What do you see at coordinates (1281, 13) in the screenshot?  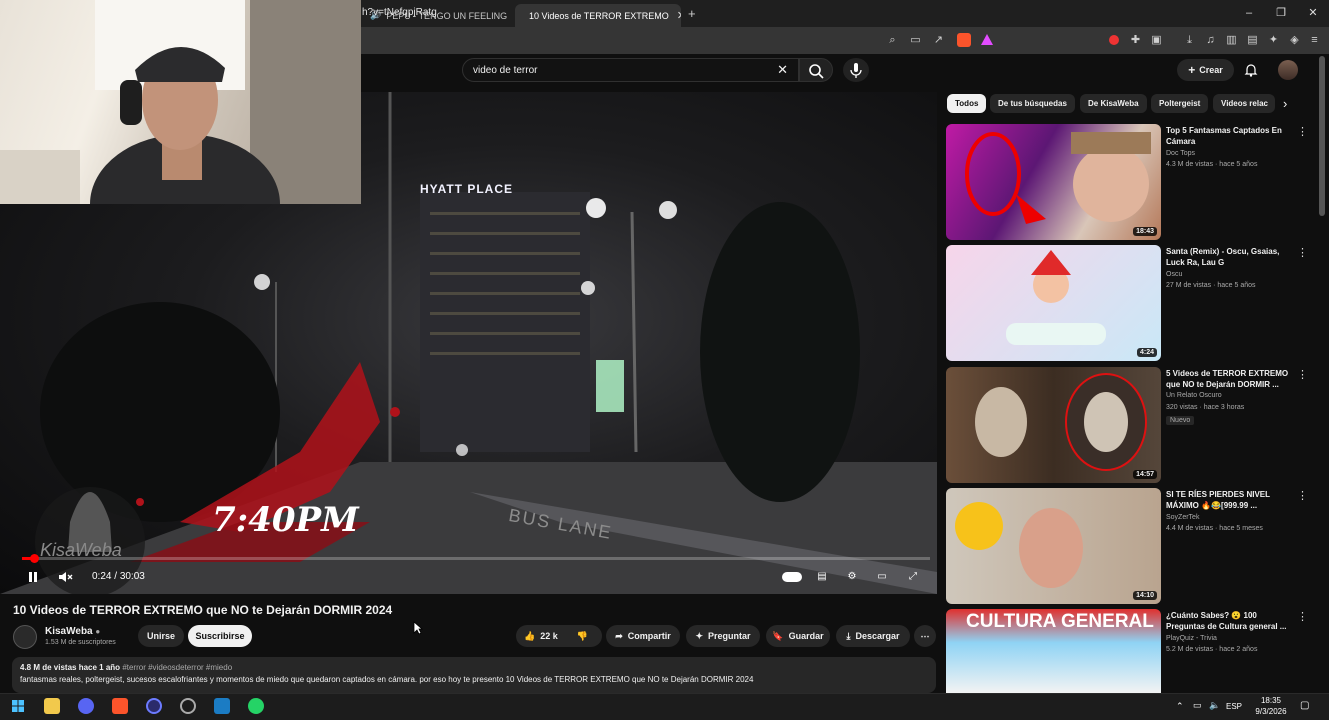 I see `maximize-button: ❐` at bounding box center [1281, 13].